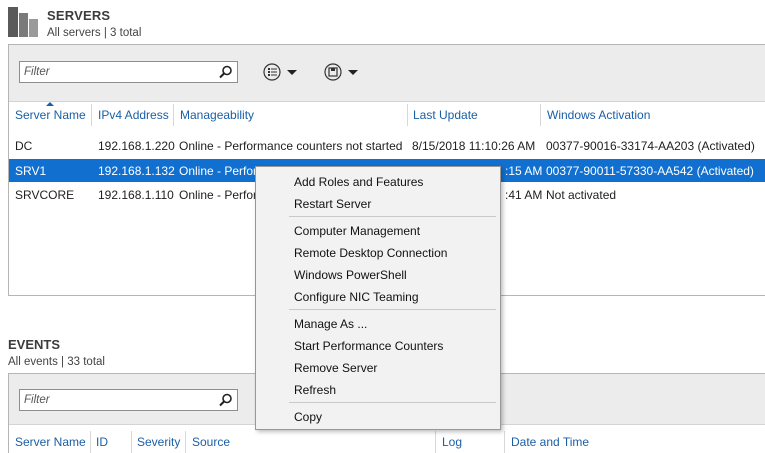 The width and height of the screenshot is (765, 453). I want to click on column-source: Source, so click(211, 442).